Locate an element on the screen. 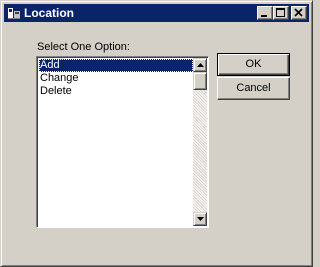  list-item-change: Change is located at coordinates (116, 78).